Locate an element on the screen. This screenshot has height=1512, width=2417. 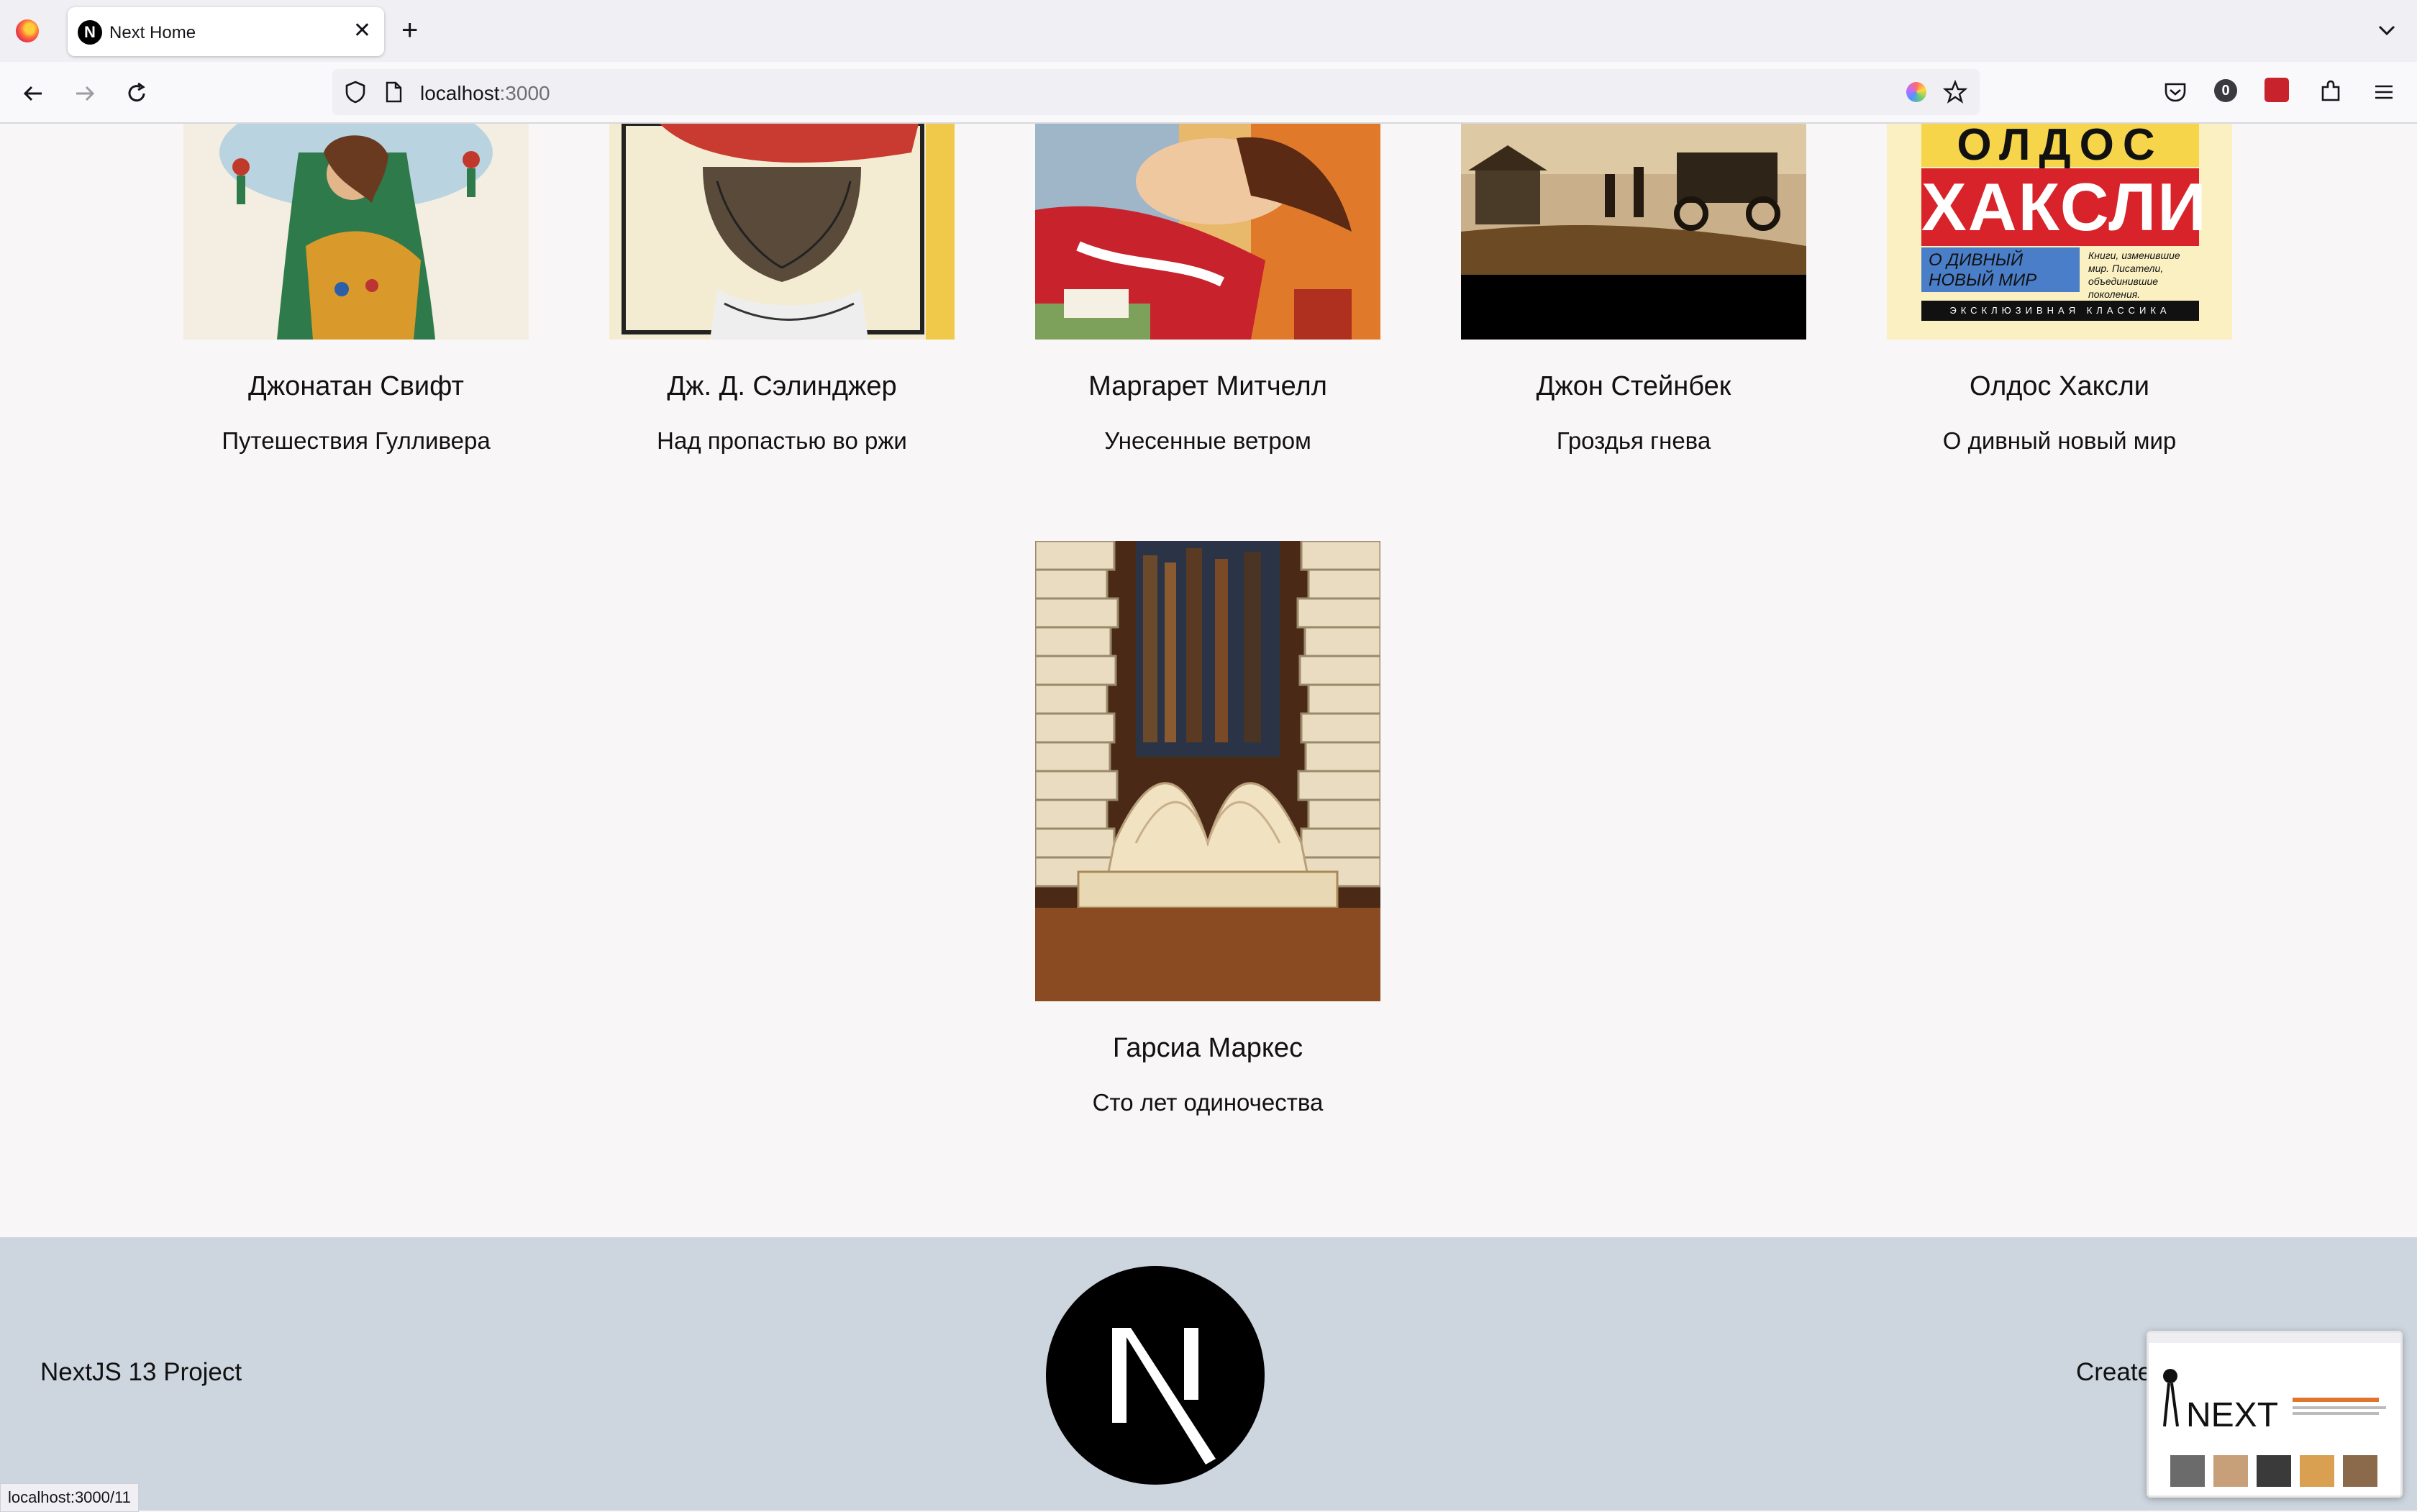
chevron-down-icon is located at coordinates (2387, 30).